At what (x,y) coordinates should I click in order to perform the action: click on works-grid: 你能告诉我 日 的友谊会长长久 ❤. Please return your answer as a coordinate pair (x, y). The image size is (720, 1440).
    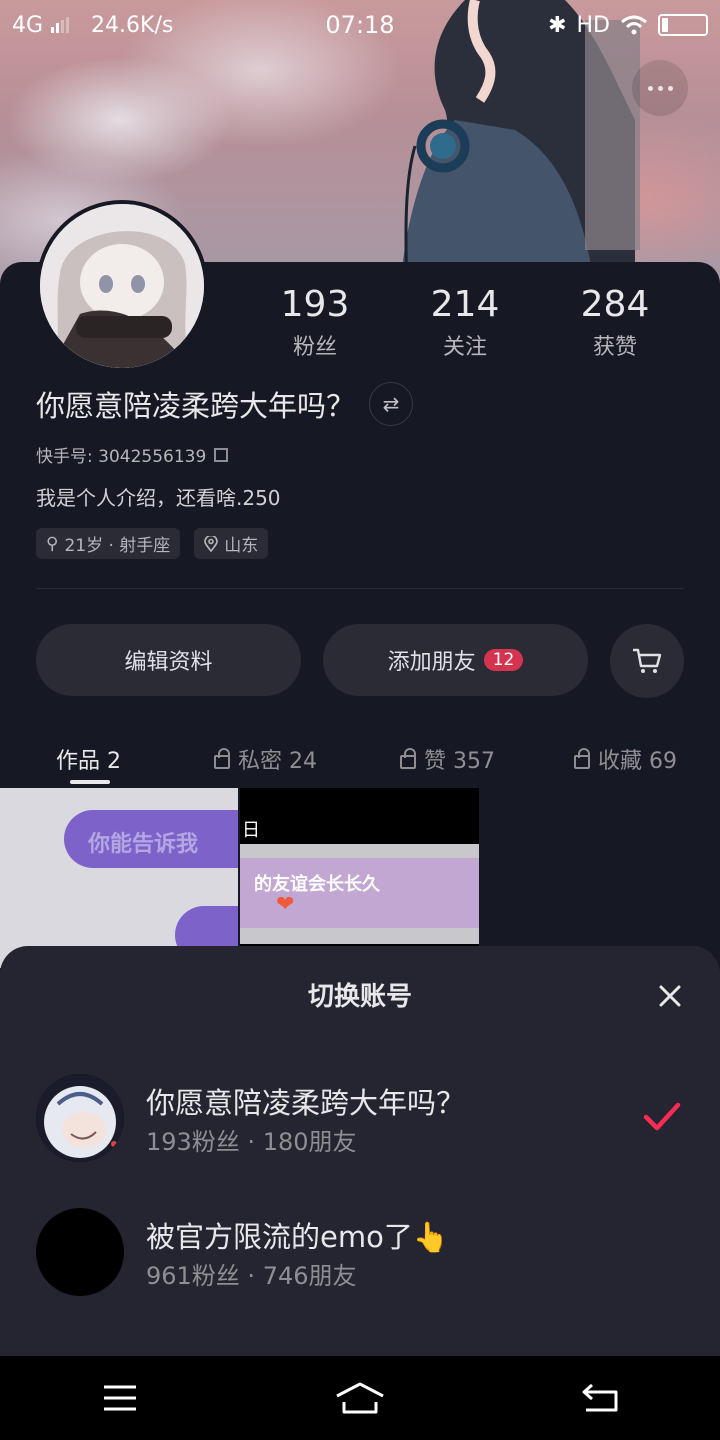
    Looking at the image, I should click on (360, 878).